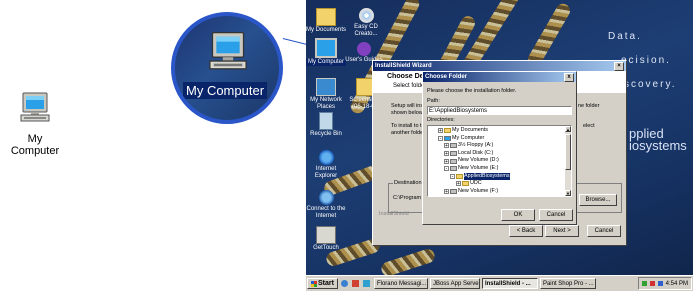  What do you see at coordinates (499, 77) in the screenshot?
I see `choose-folder-titlebar: Choose Folder x` at bounding box center [499, 77].